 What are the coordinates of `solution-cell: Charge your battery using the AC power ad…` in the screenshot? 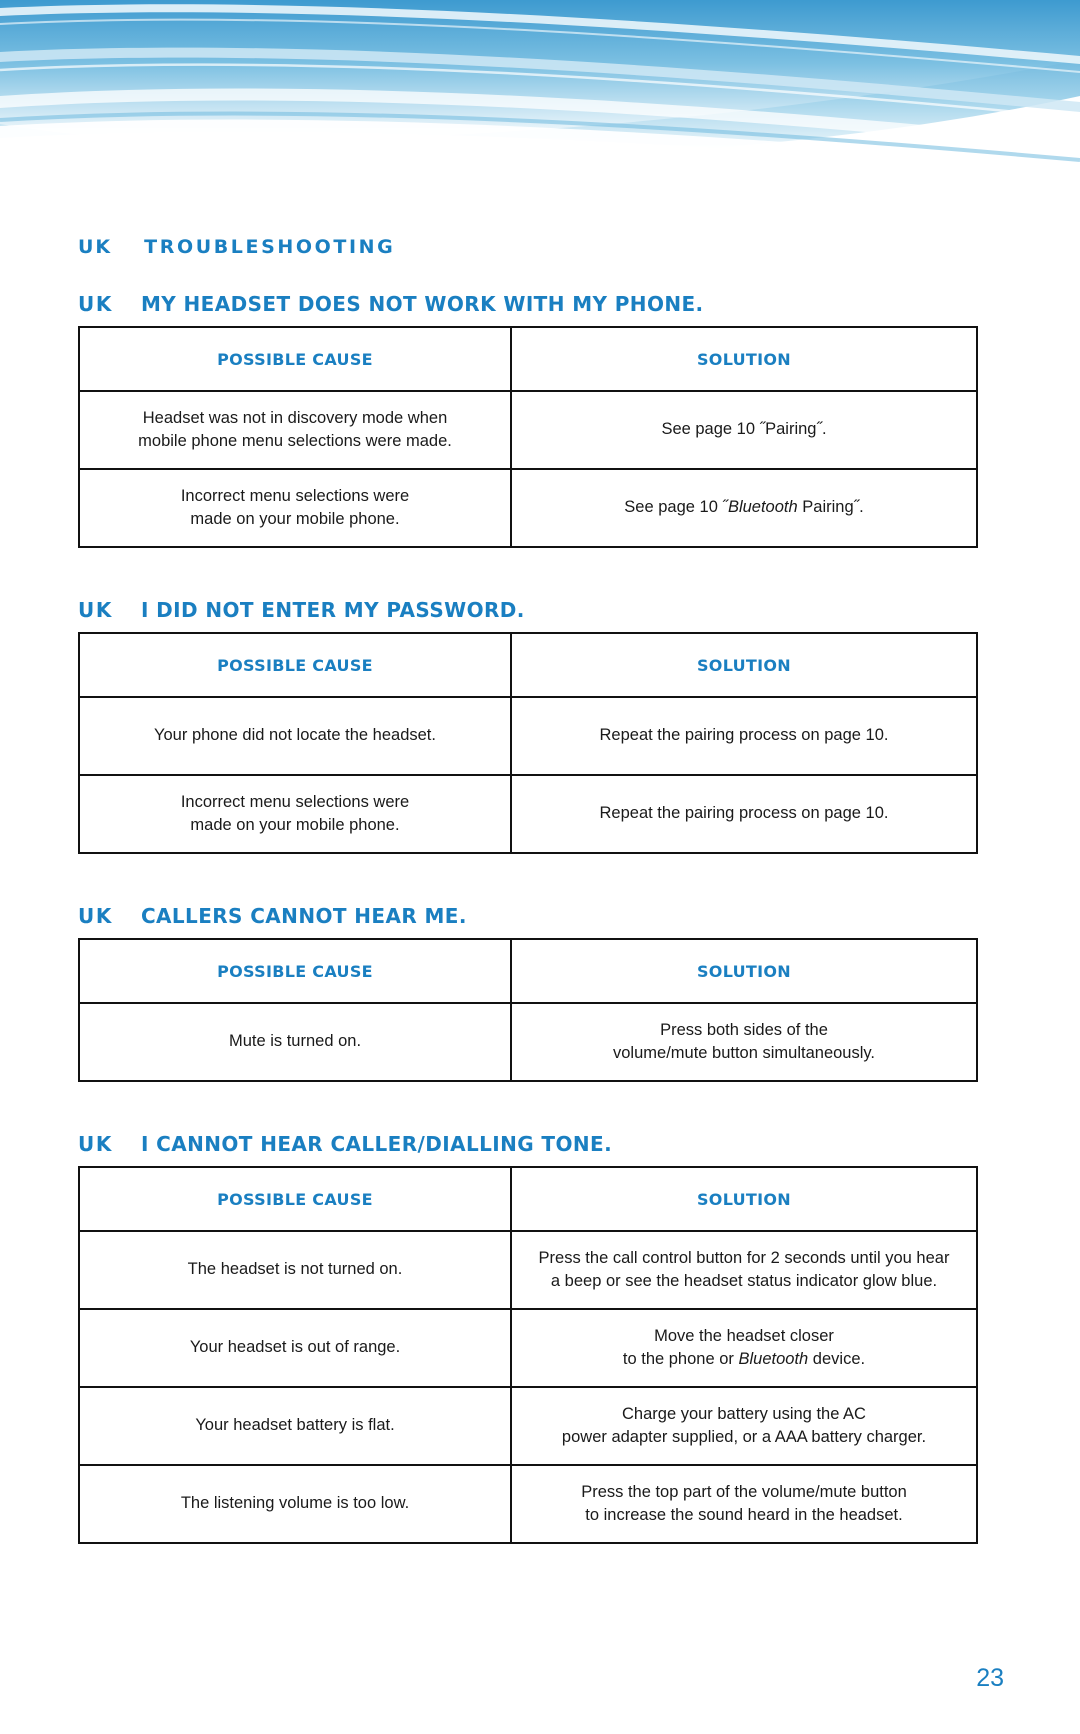 It's located at (744, 1426).